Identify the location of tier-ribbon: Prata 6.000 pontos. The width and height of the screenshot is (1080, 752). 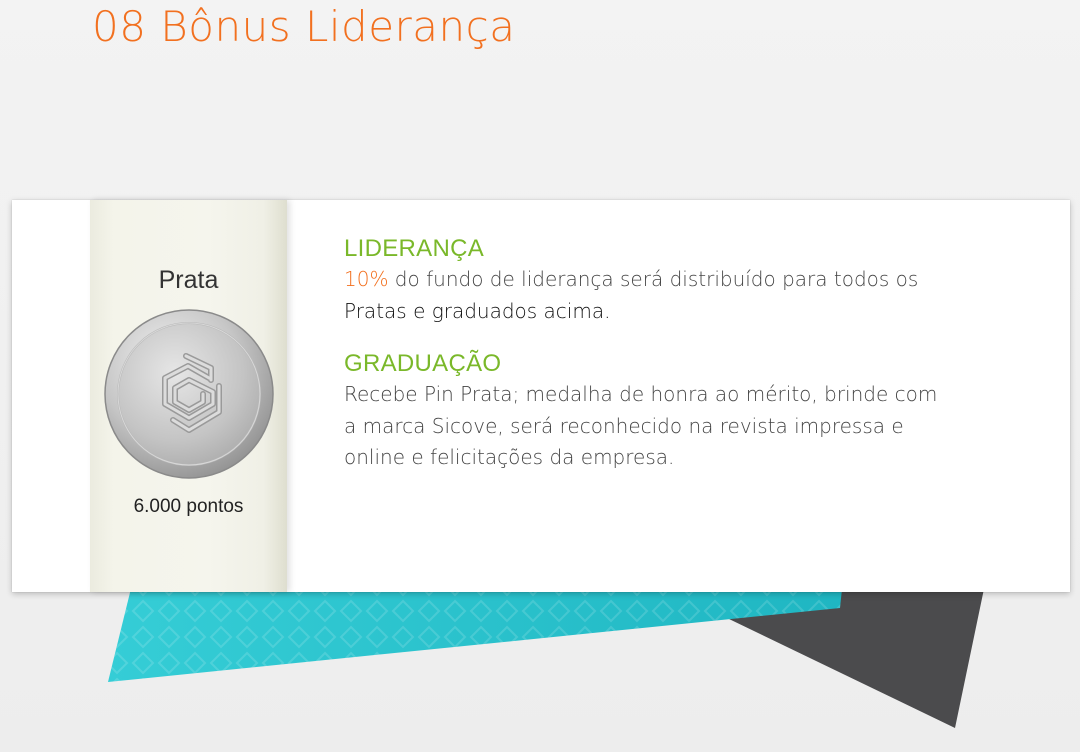
(188, 396).